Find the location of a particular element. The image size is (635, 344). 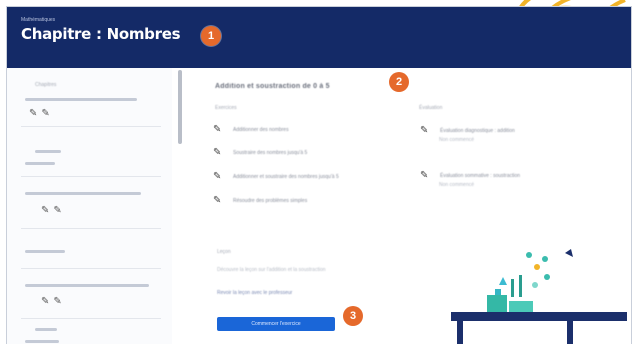

exercise-item: ✎ Additionner des nombres is located at coordinates (251, 129).